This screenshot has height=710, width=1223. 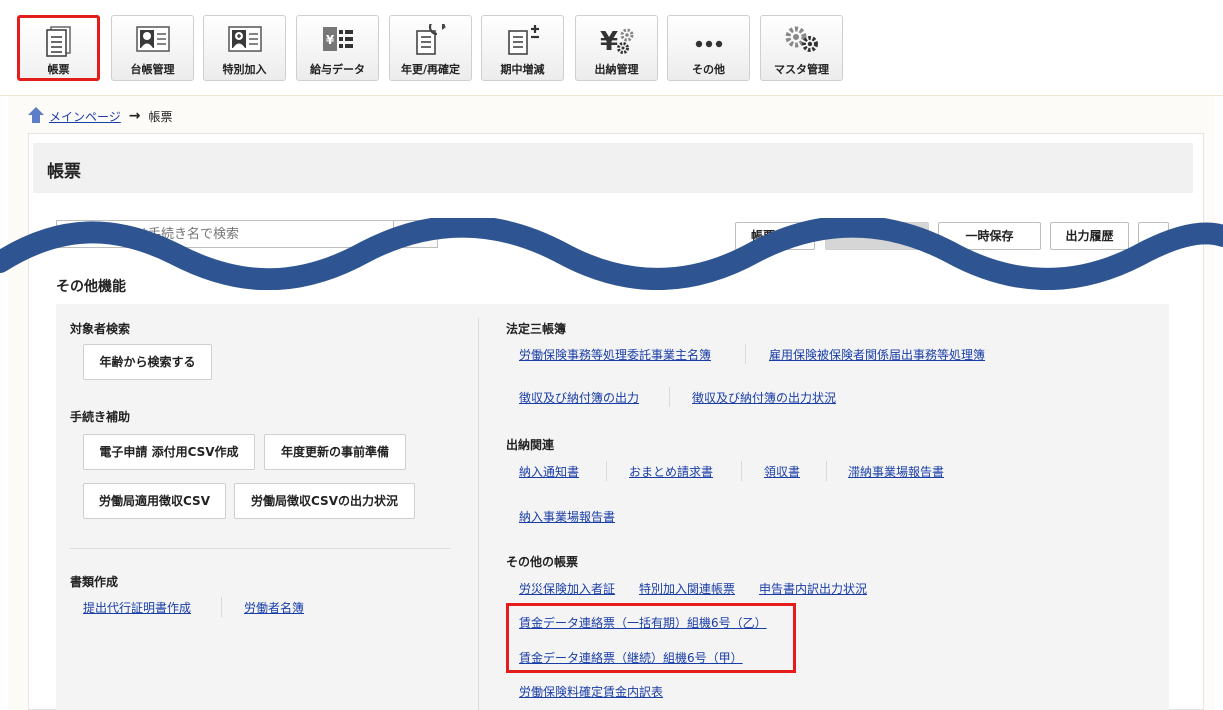 What do you see at coordinates (152, 41) in the screenshot?
I see `register-card-icon` at bounding box center [152, 41].